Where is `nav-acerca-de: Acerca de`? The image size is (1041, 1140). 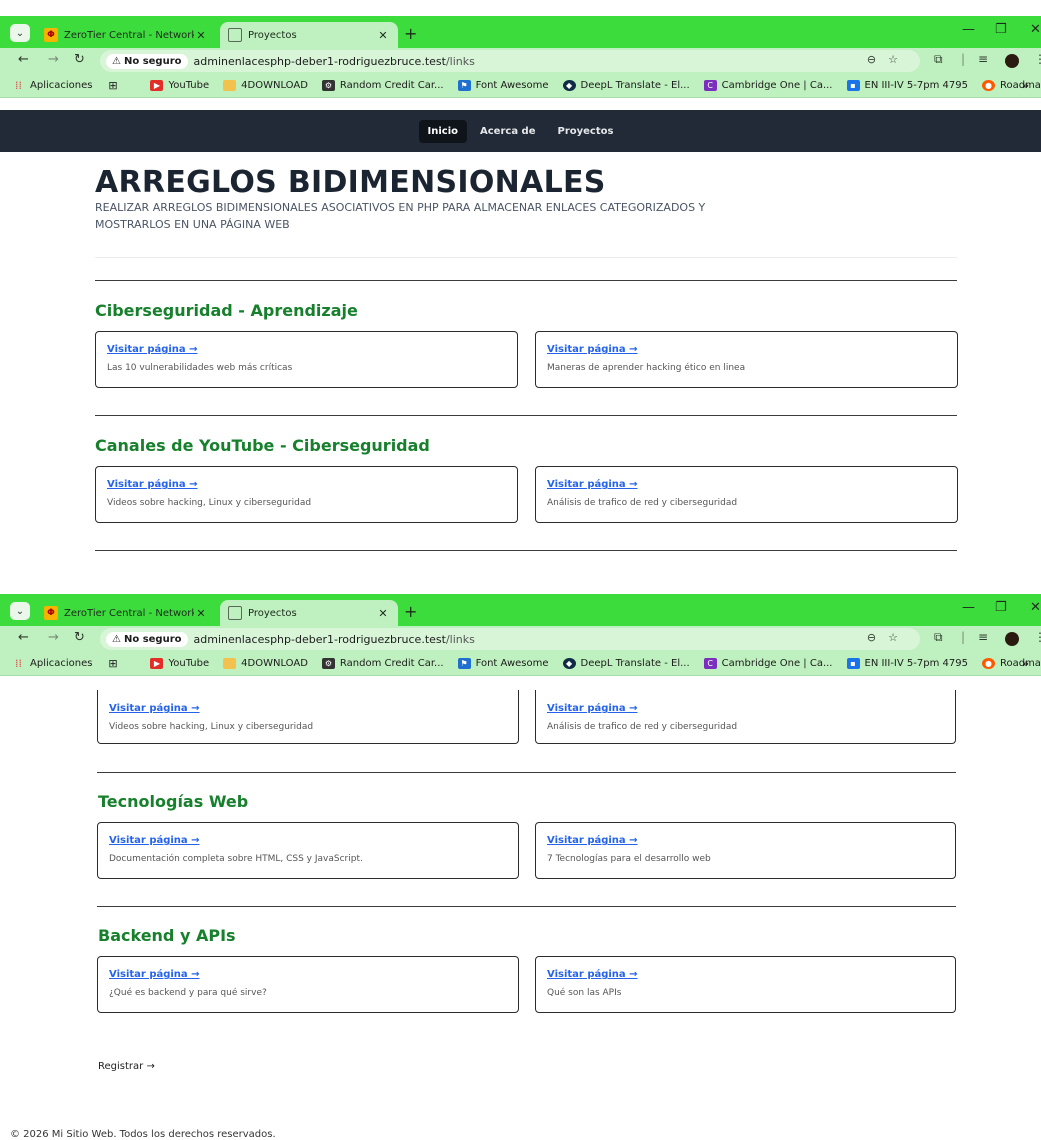 nav-acerca-de: Acerca de is located at coordinates (507, 131).